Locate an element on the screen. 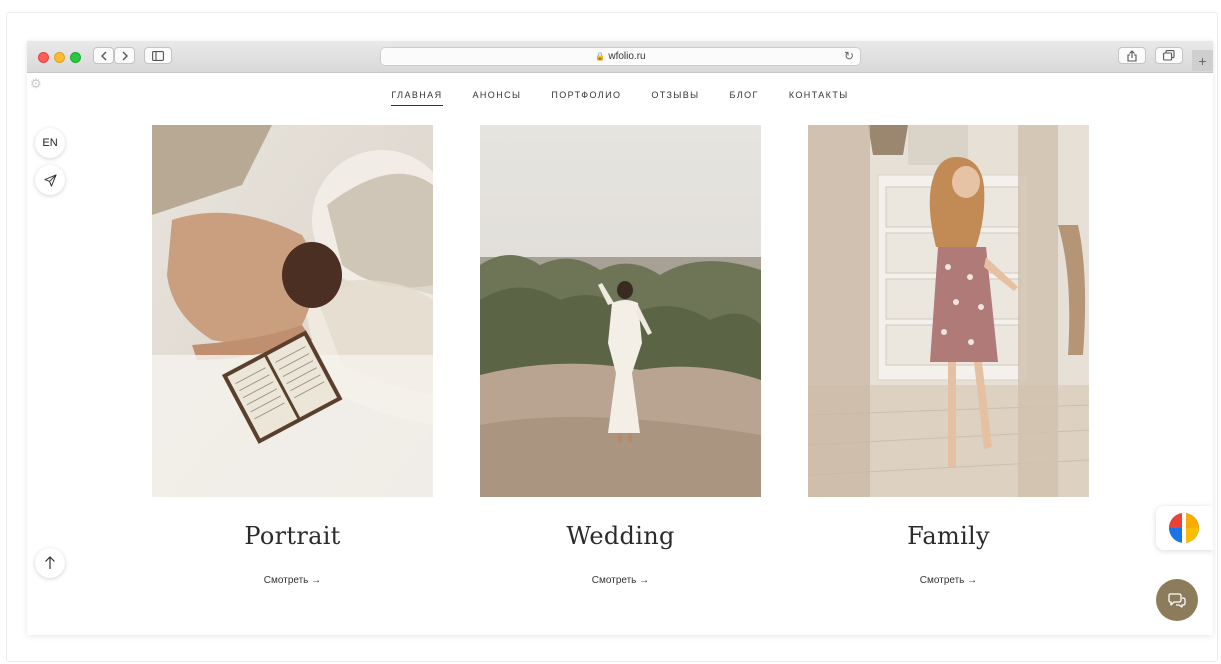 This screenshot has width=1221, height=664. arrow-up-icon is located at coordinates (50, 562).